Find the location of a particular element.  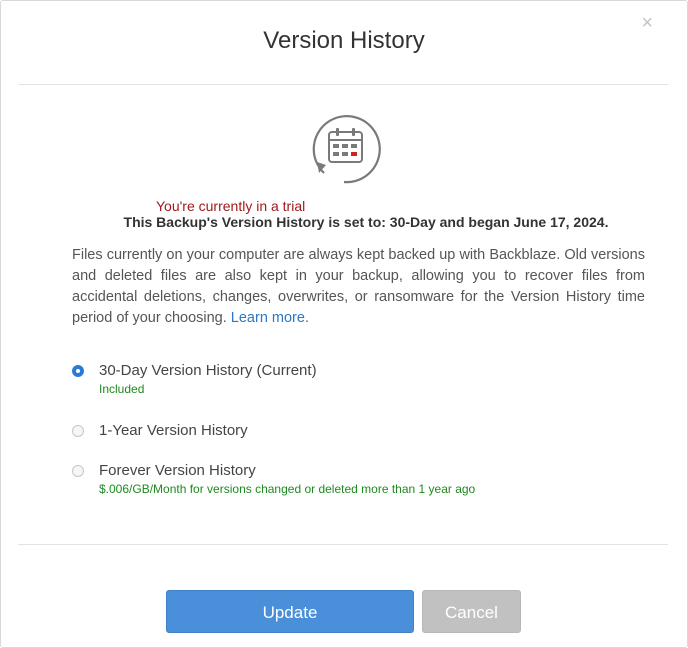

dialog-title: Version History is located at coordinates (344, 40).